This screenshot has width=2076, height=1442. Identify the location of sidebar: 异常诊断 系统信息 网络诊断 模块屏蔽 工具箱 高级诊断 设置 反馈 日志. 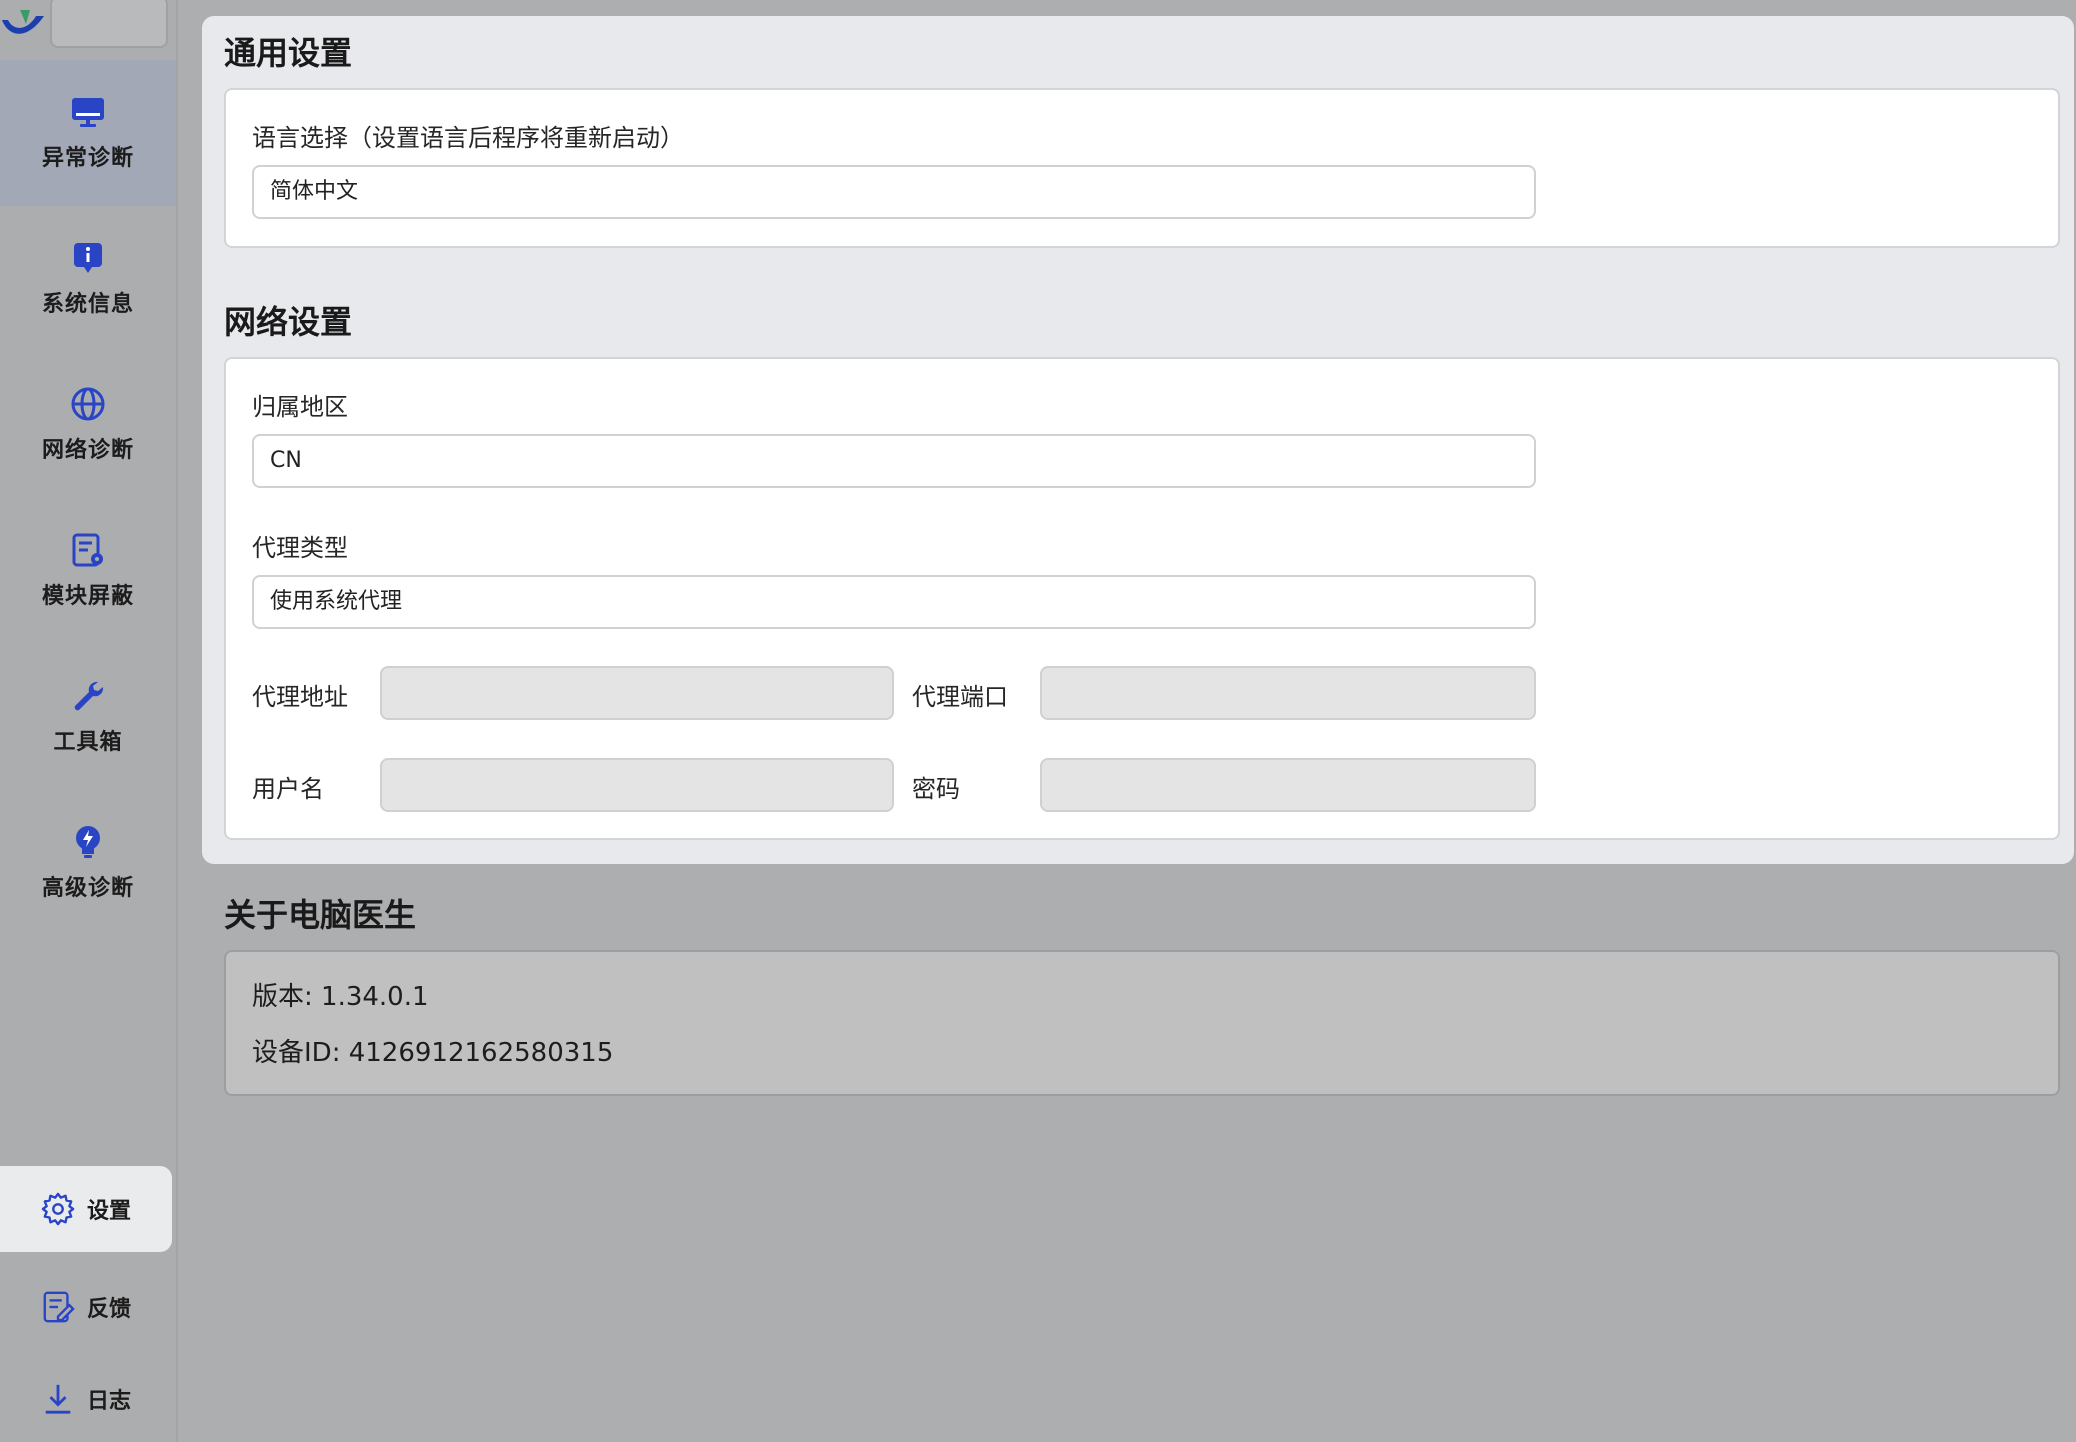
(89, 721).